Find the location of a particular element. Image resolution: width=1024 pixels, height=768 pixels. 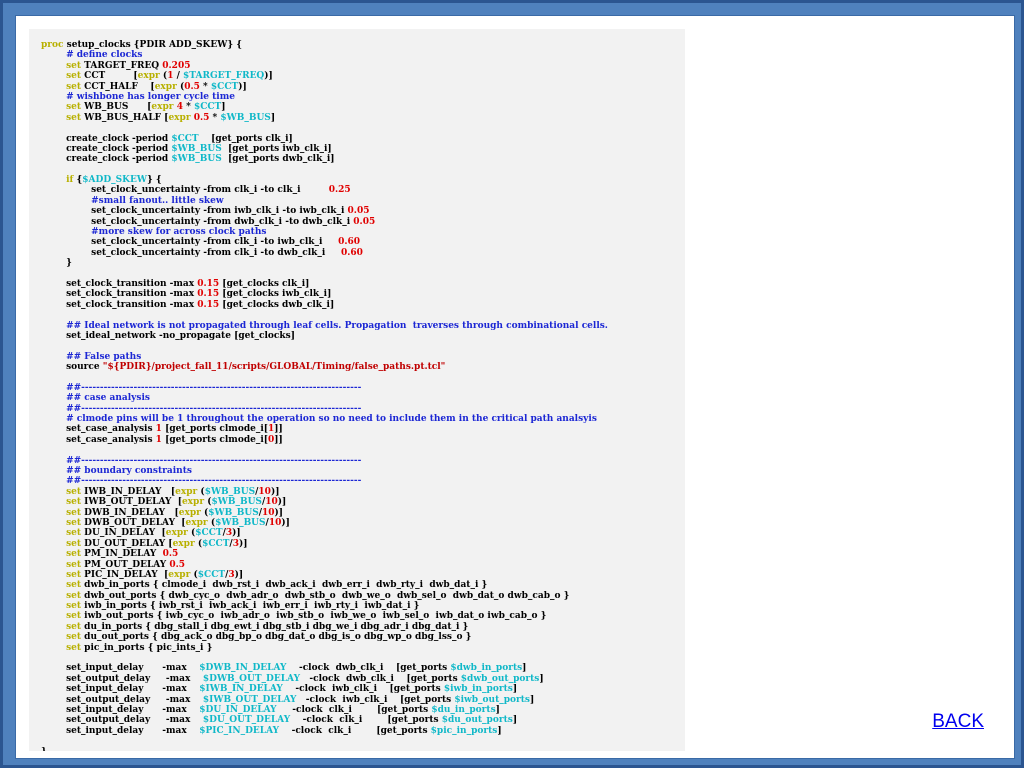

code-text: CCT [ is located at coordinates (109, 76).